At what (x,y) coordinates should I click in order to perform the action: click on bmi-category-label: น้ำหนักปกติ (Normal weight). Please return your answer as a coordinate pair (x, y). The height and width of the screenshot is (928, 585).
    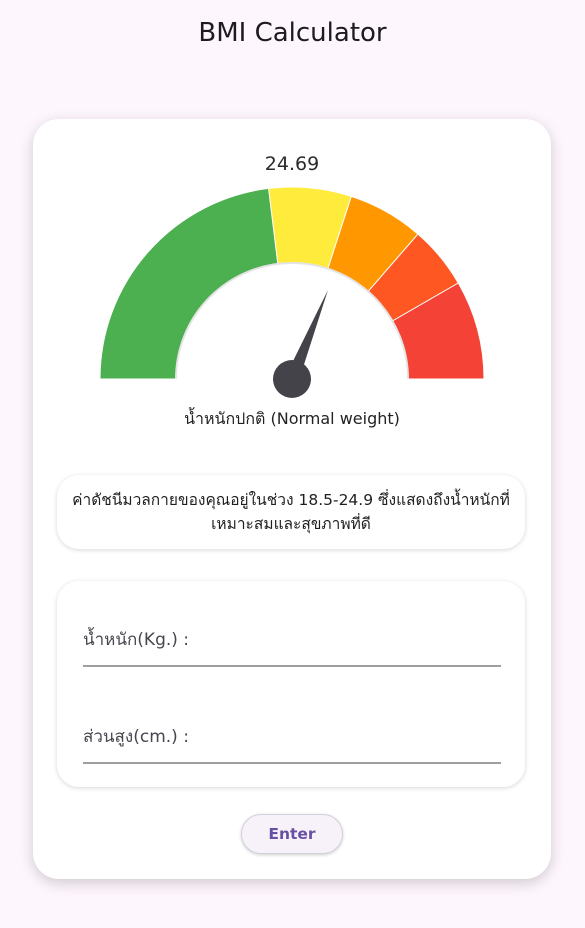
    Looking at the image, I should click on (292, 418).